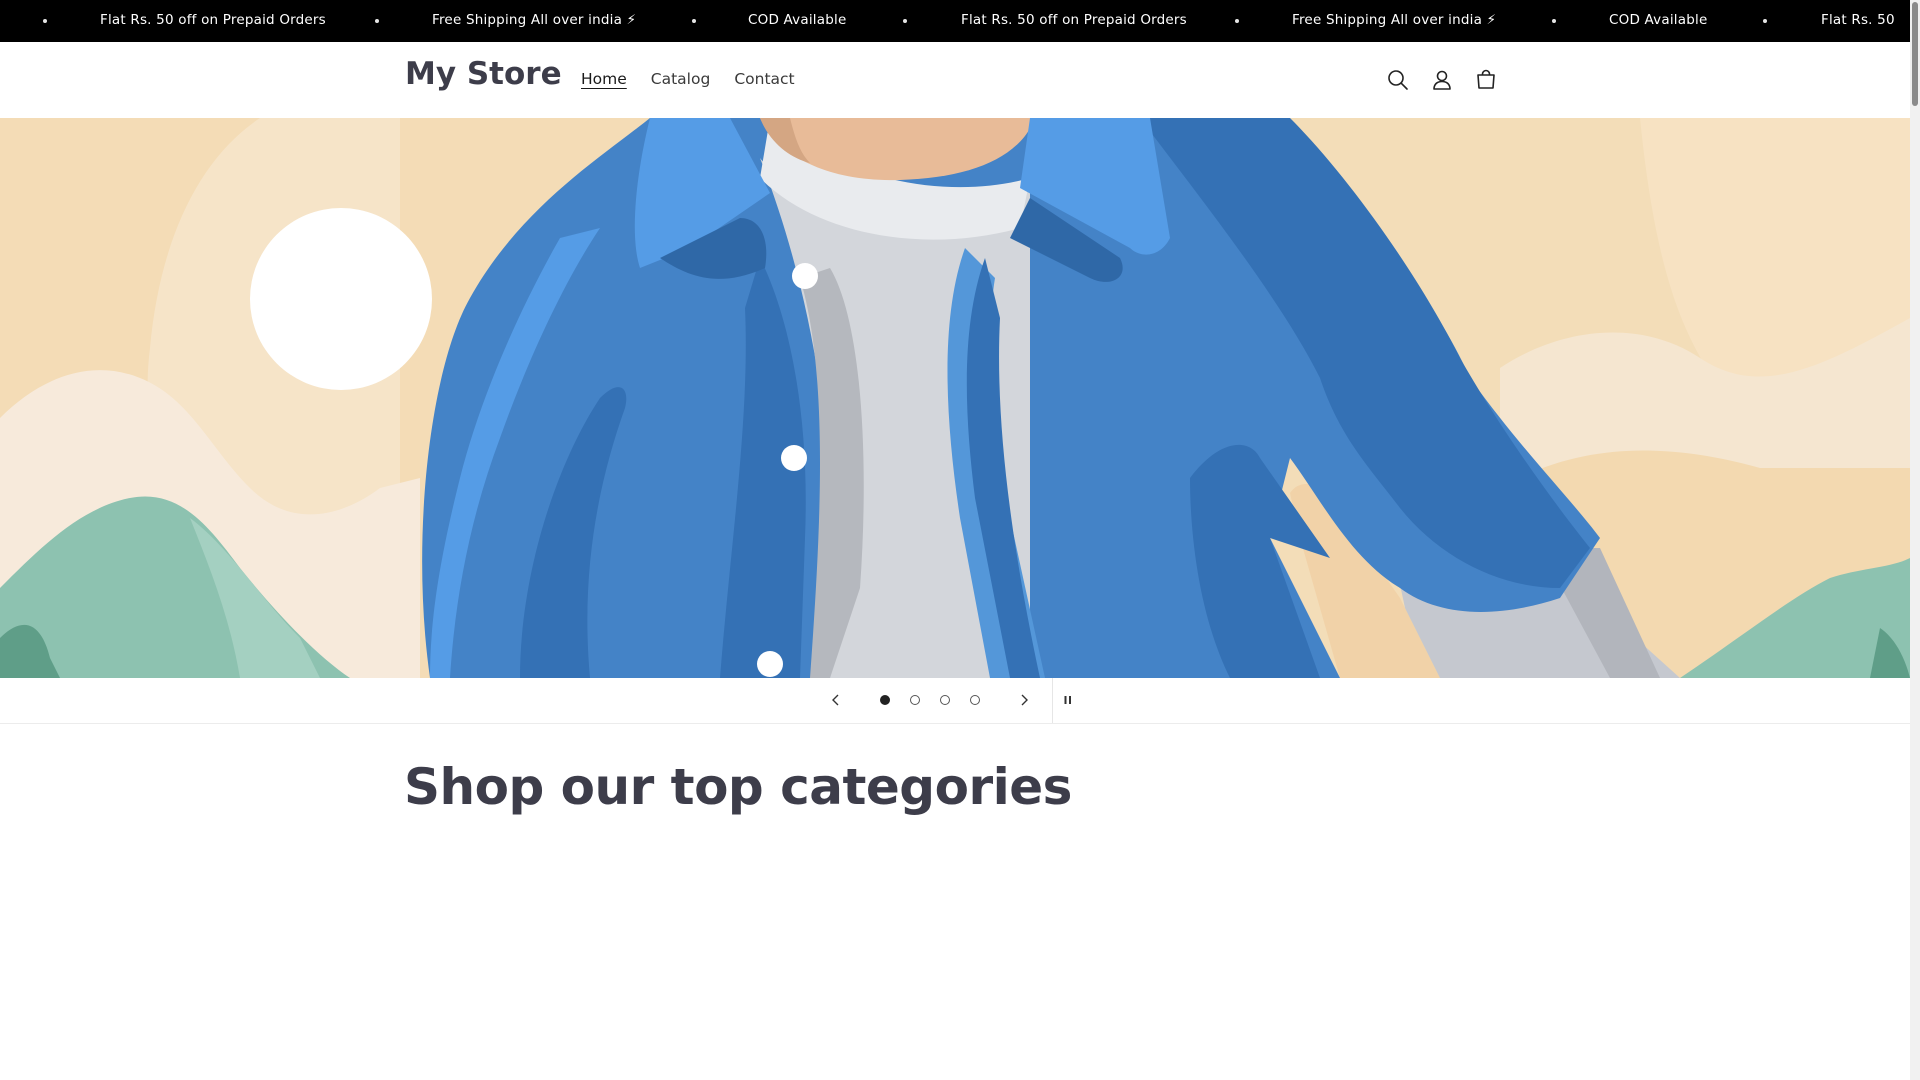 This screenshot has height=1080, width=1920. What do you see at coordinates (738, 787) in the screenshot?
I see `section-title: Shop our top categories` at bounding box center [738, 787].